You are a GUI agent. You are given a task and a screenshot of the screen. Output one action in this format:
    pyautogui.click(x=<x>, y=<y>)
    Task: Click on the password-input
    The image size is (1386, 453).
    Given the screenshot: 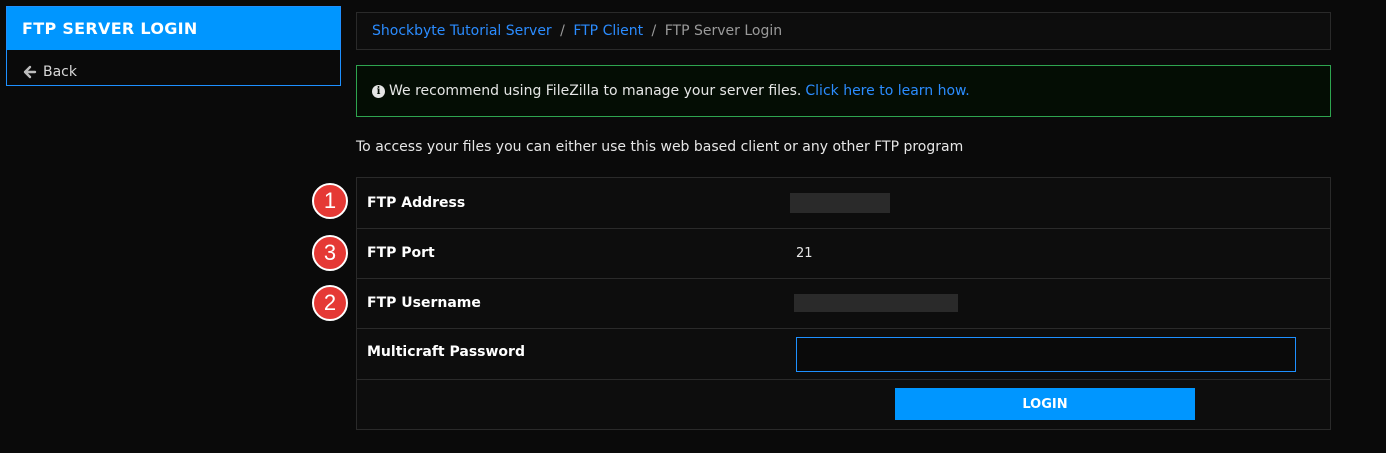 What is the action you would take?
    pyautogui.click(x=1046, y=354)
    